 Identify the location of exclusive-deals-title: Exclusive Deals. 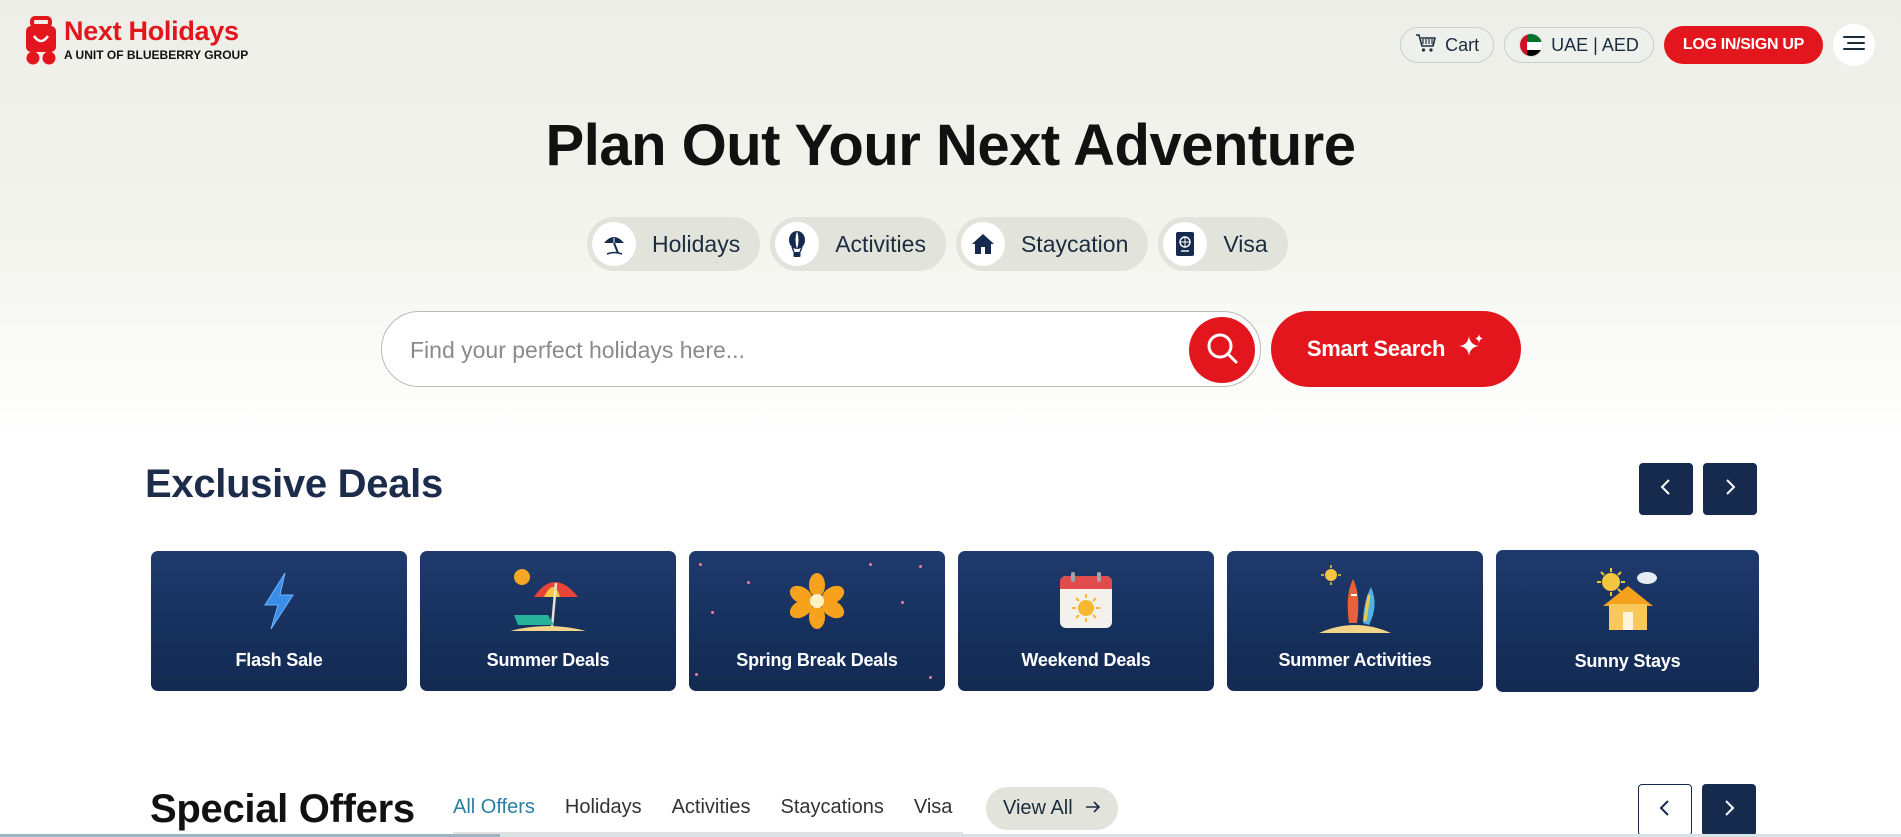
(294, 484).